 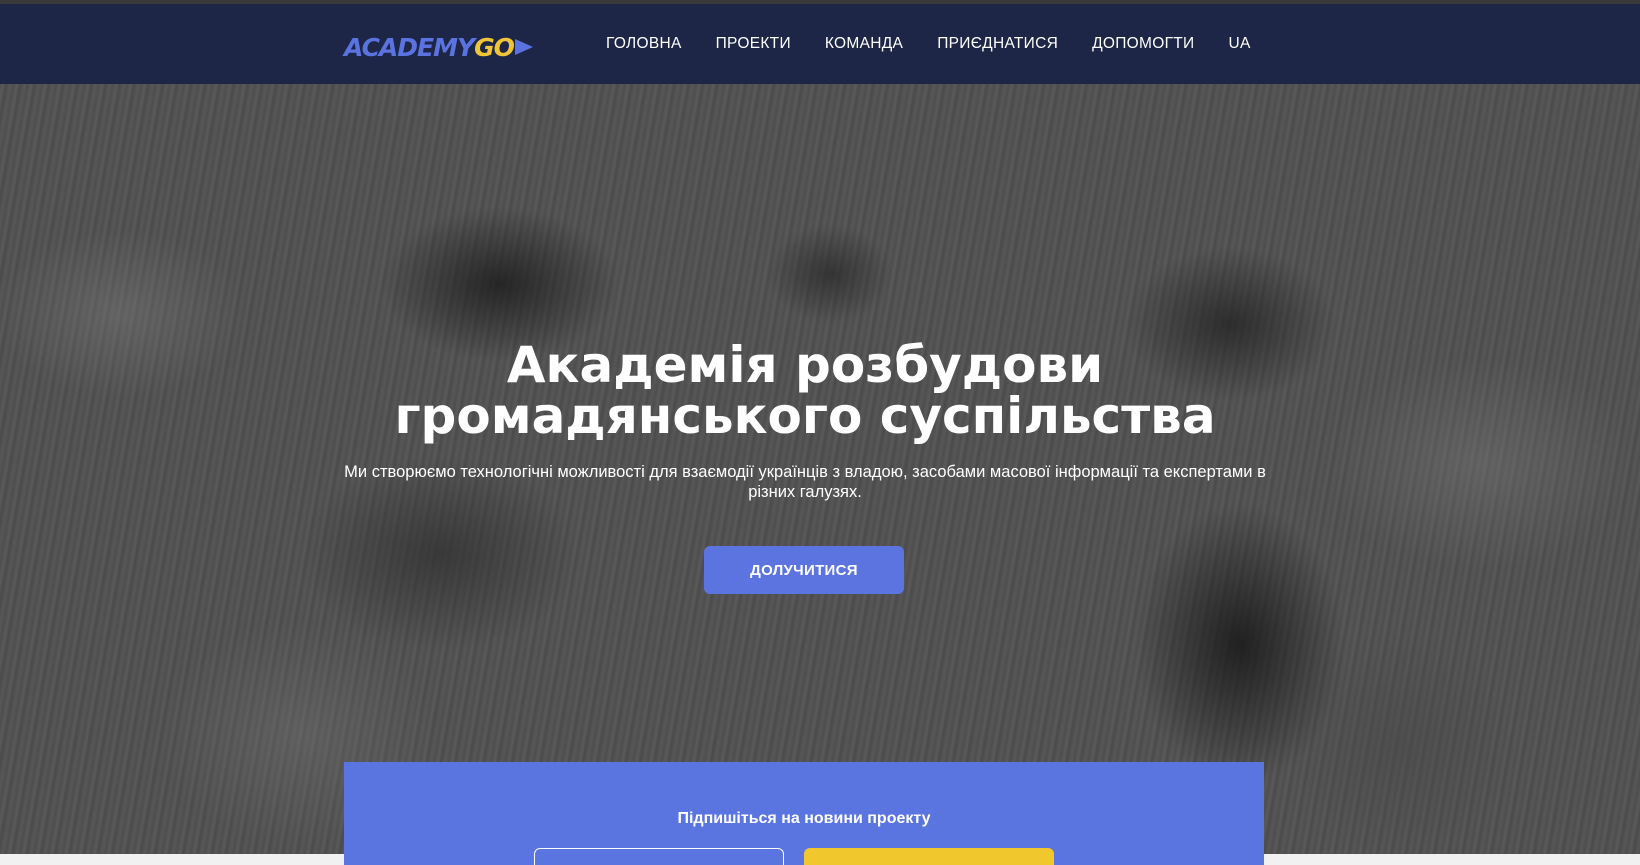 What do you see at coordinates (997, 44) in the screenshot?
I see `nav-item-join: ПРИЄДНАТИСЯ` at bounding box center [997, 44].